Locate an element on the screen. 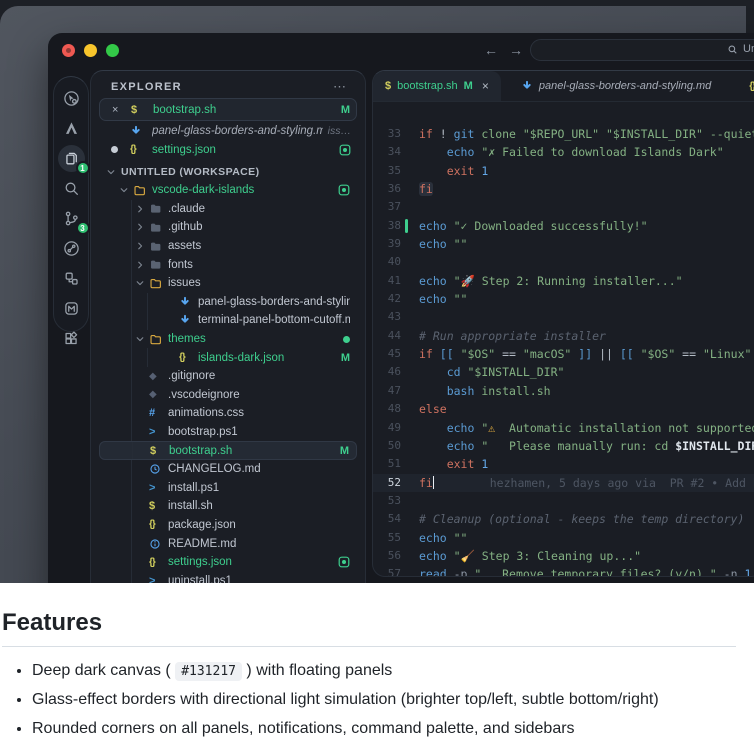  tree-item: ◆ .gitignore is located at coordinates (228, 376).